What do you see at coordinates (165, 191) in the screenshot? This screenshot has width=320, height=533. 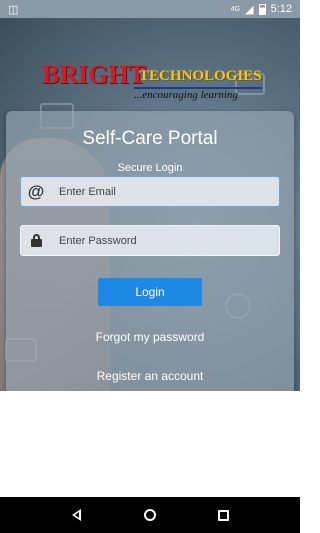 I see `email-input` at bounding box center [165, 191].